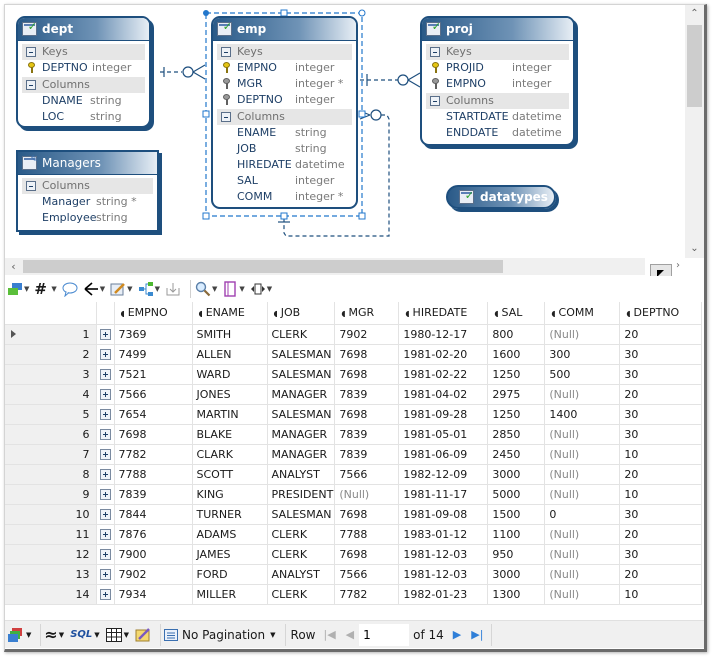  What do you see at coordinates (183, 72) in the screenshot?
I see `relation-dept-emp` at bounding box center [183, 72].